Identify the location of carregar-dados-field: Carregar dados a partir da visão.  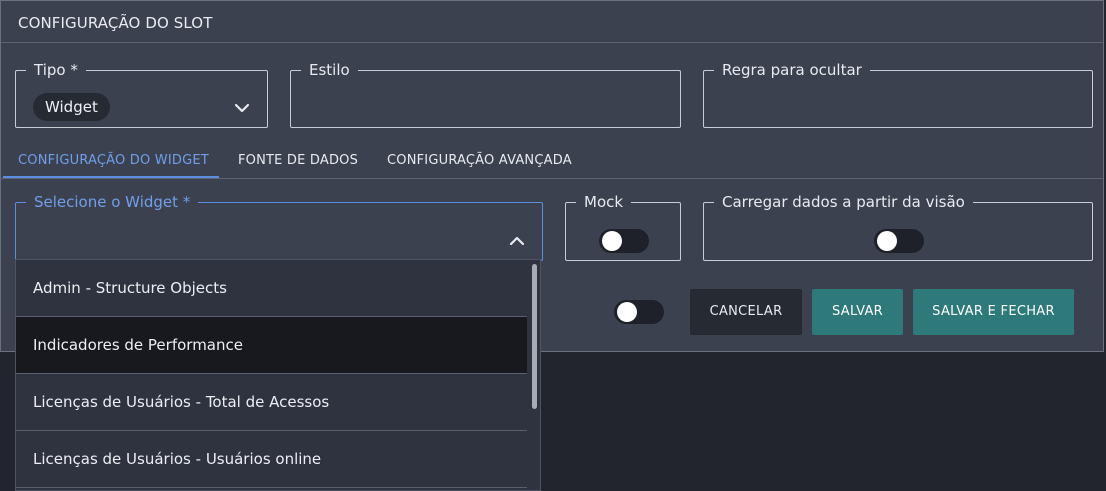
(898, 227).